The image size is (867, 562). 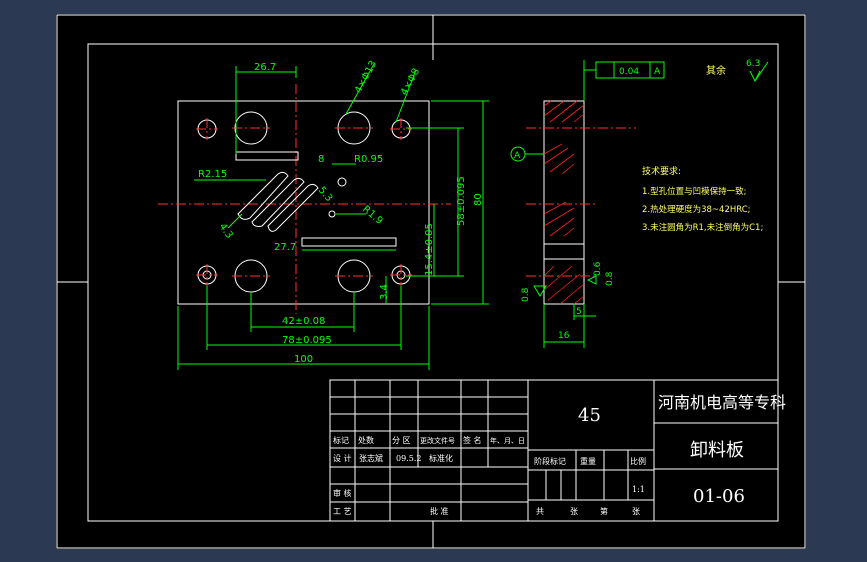 I want to click on front-view, so click(x=304, y=199).